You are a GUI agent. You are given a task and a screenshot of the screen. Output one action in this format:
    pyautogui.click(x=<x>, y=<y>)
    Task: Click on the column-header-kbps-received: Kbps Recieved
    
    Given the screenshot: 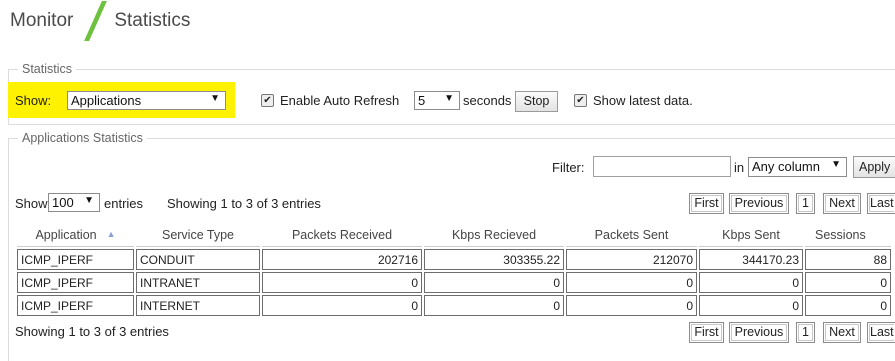 What is the action you would take?
    pyautogui.click(x=494, y=235)
    